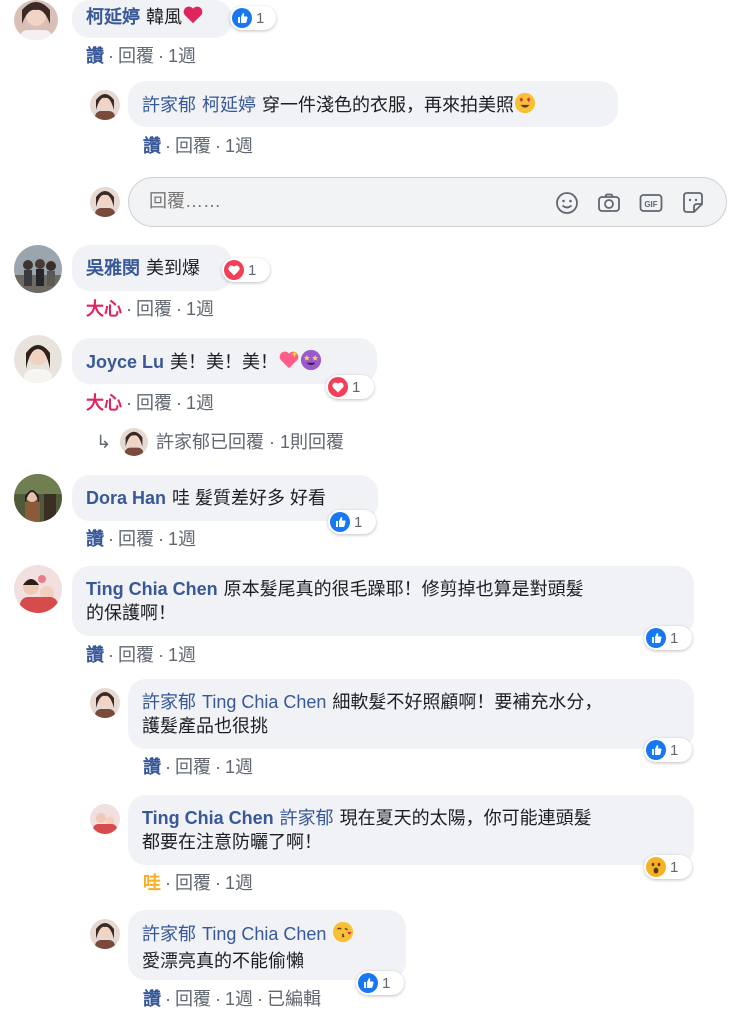 The height and width of the screenshot is (1013, 735). What do you see at coordinates (294, 999) in the screenshot?
I see `edited-label: 已編輯` at bounding box center [294, 999].